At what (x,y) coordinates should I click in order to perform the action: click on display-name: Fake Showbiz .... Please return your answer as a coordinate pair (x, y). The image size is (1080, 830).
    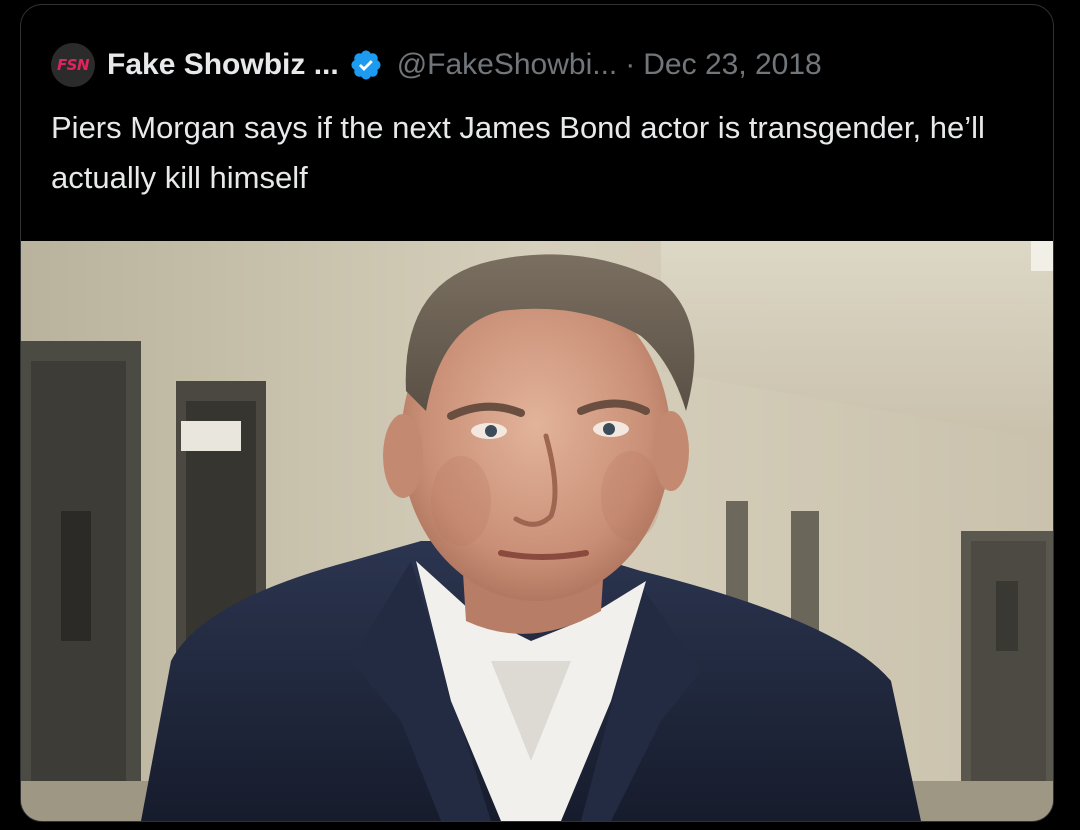
    Looking at the image, I should click on (223, 65).